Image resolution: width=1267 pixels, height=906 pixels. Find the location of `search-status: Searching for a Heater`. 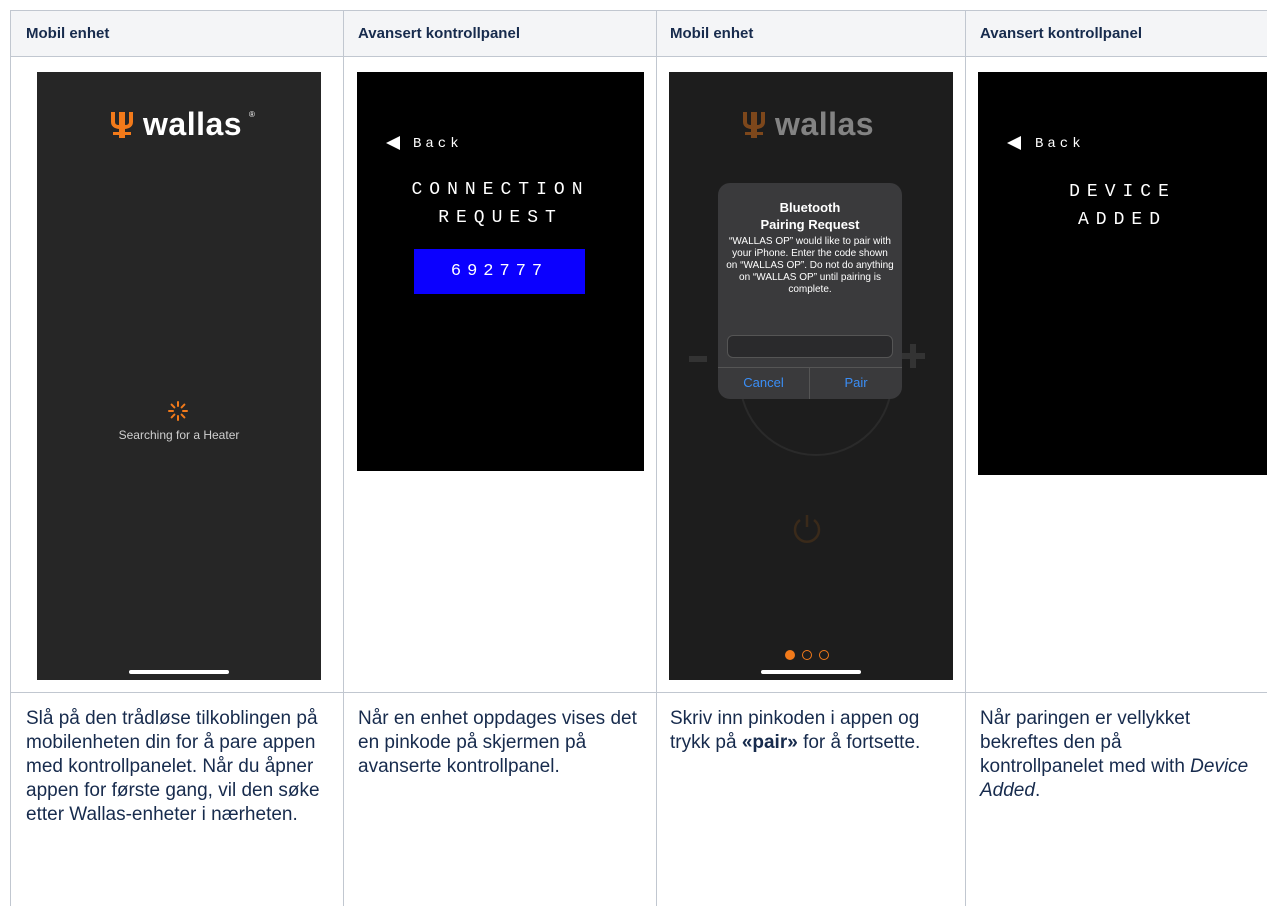

search-status: Searching for a Heater is located at coordinates (179, 435).